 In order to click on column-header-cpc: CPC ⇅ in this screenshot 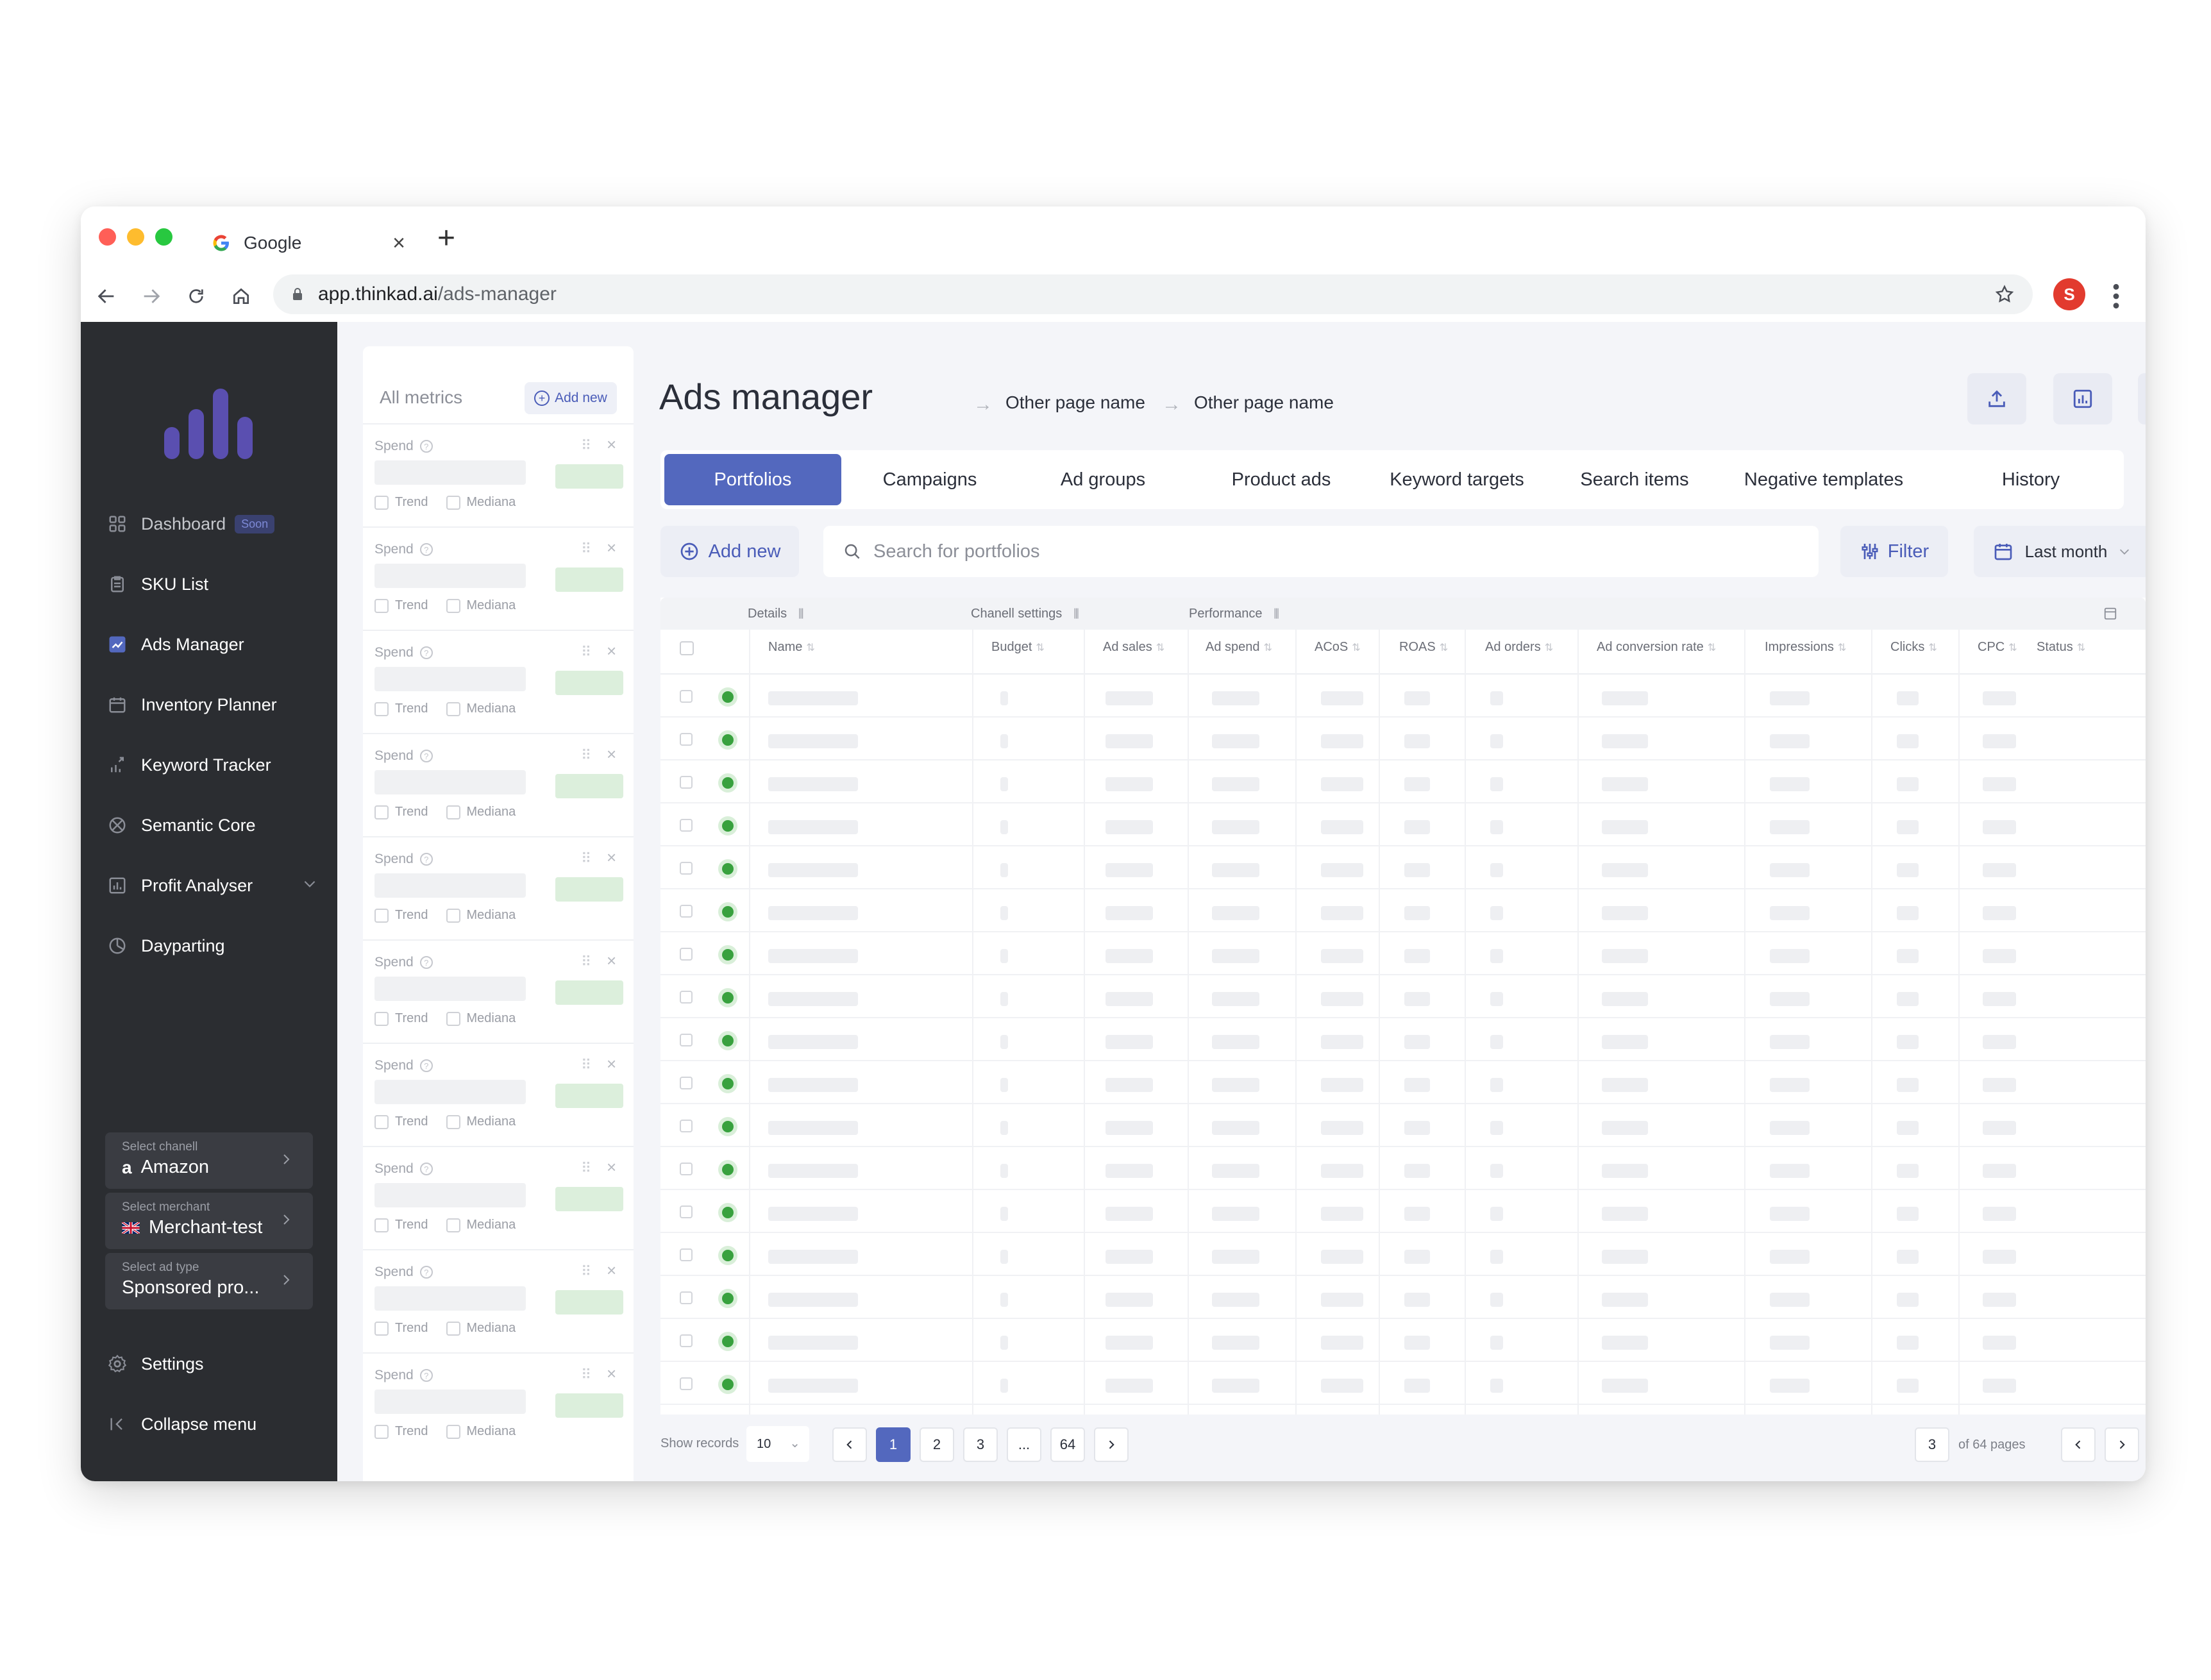, I will do `click(1998, 647)`.